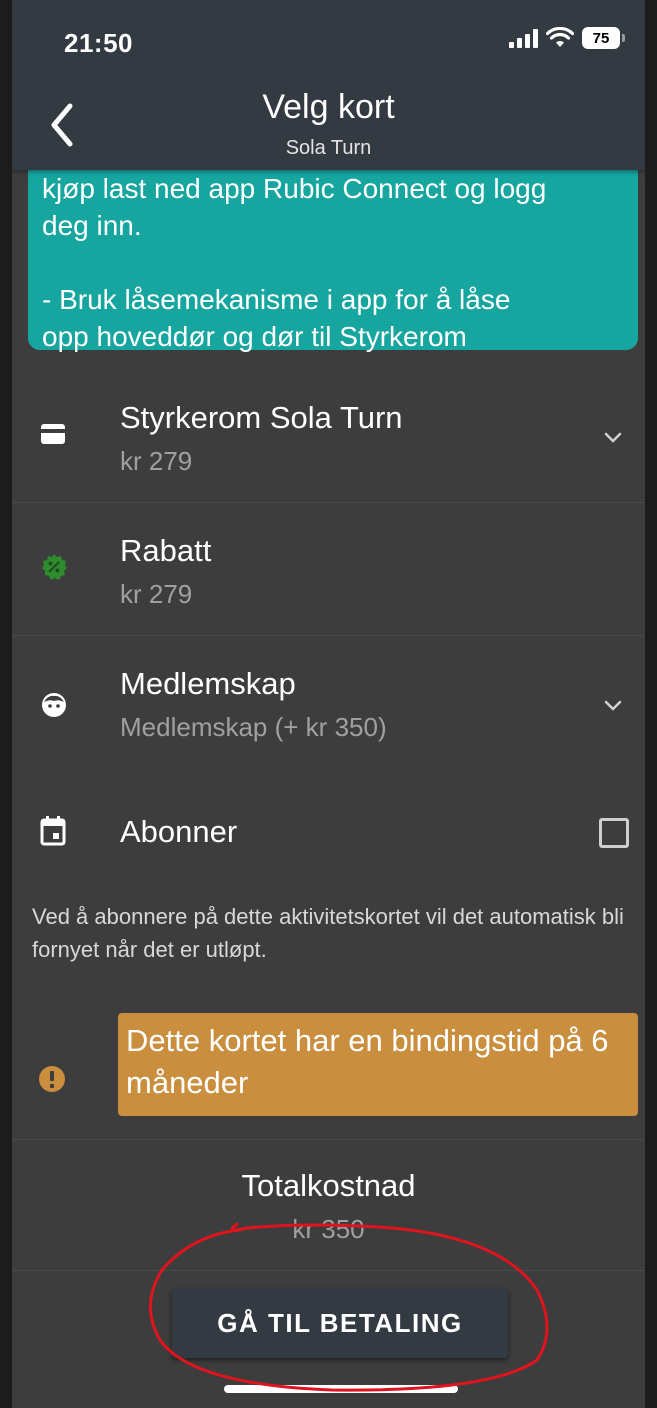 This screenshot has width=657, height=1408. Describe the element at coordinates (261, 417) in the screenshot. I see `card-title: Styrkerom Sola Turn` at that location.